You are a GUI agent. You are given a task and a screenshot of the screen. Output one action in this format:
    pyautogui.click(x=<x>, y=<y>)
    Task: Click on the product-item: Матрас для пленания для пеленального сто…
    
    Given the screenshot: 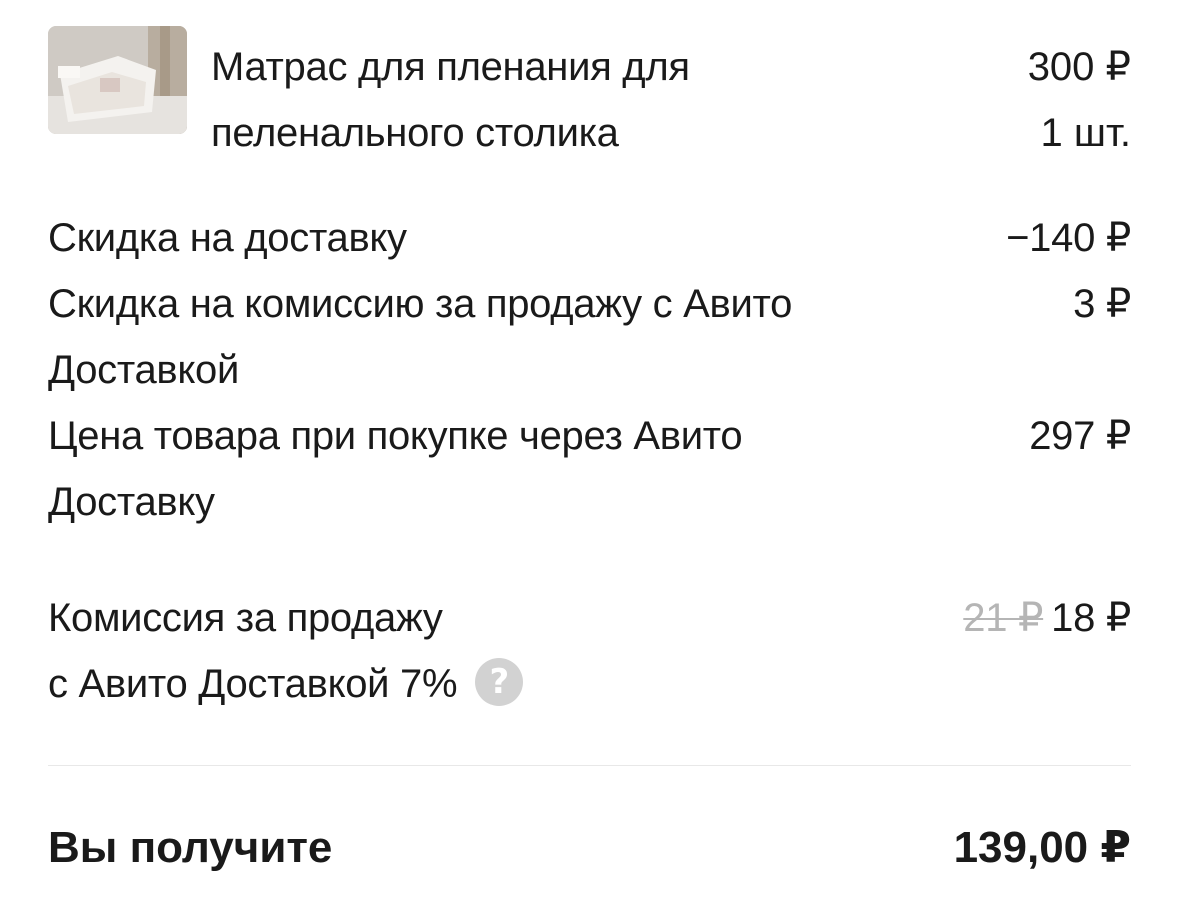 What is the action you would take?
    pyautogui.click(x=589, y=89)
    